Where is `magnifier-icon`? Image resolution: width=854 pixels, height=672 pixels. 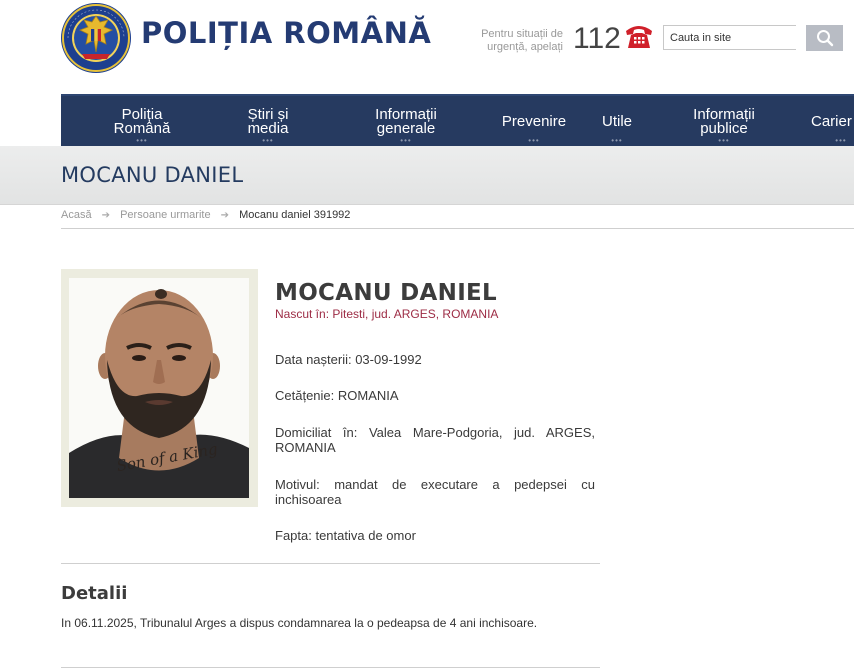
magnifier-icon is located at coordinates (824, 38).